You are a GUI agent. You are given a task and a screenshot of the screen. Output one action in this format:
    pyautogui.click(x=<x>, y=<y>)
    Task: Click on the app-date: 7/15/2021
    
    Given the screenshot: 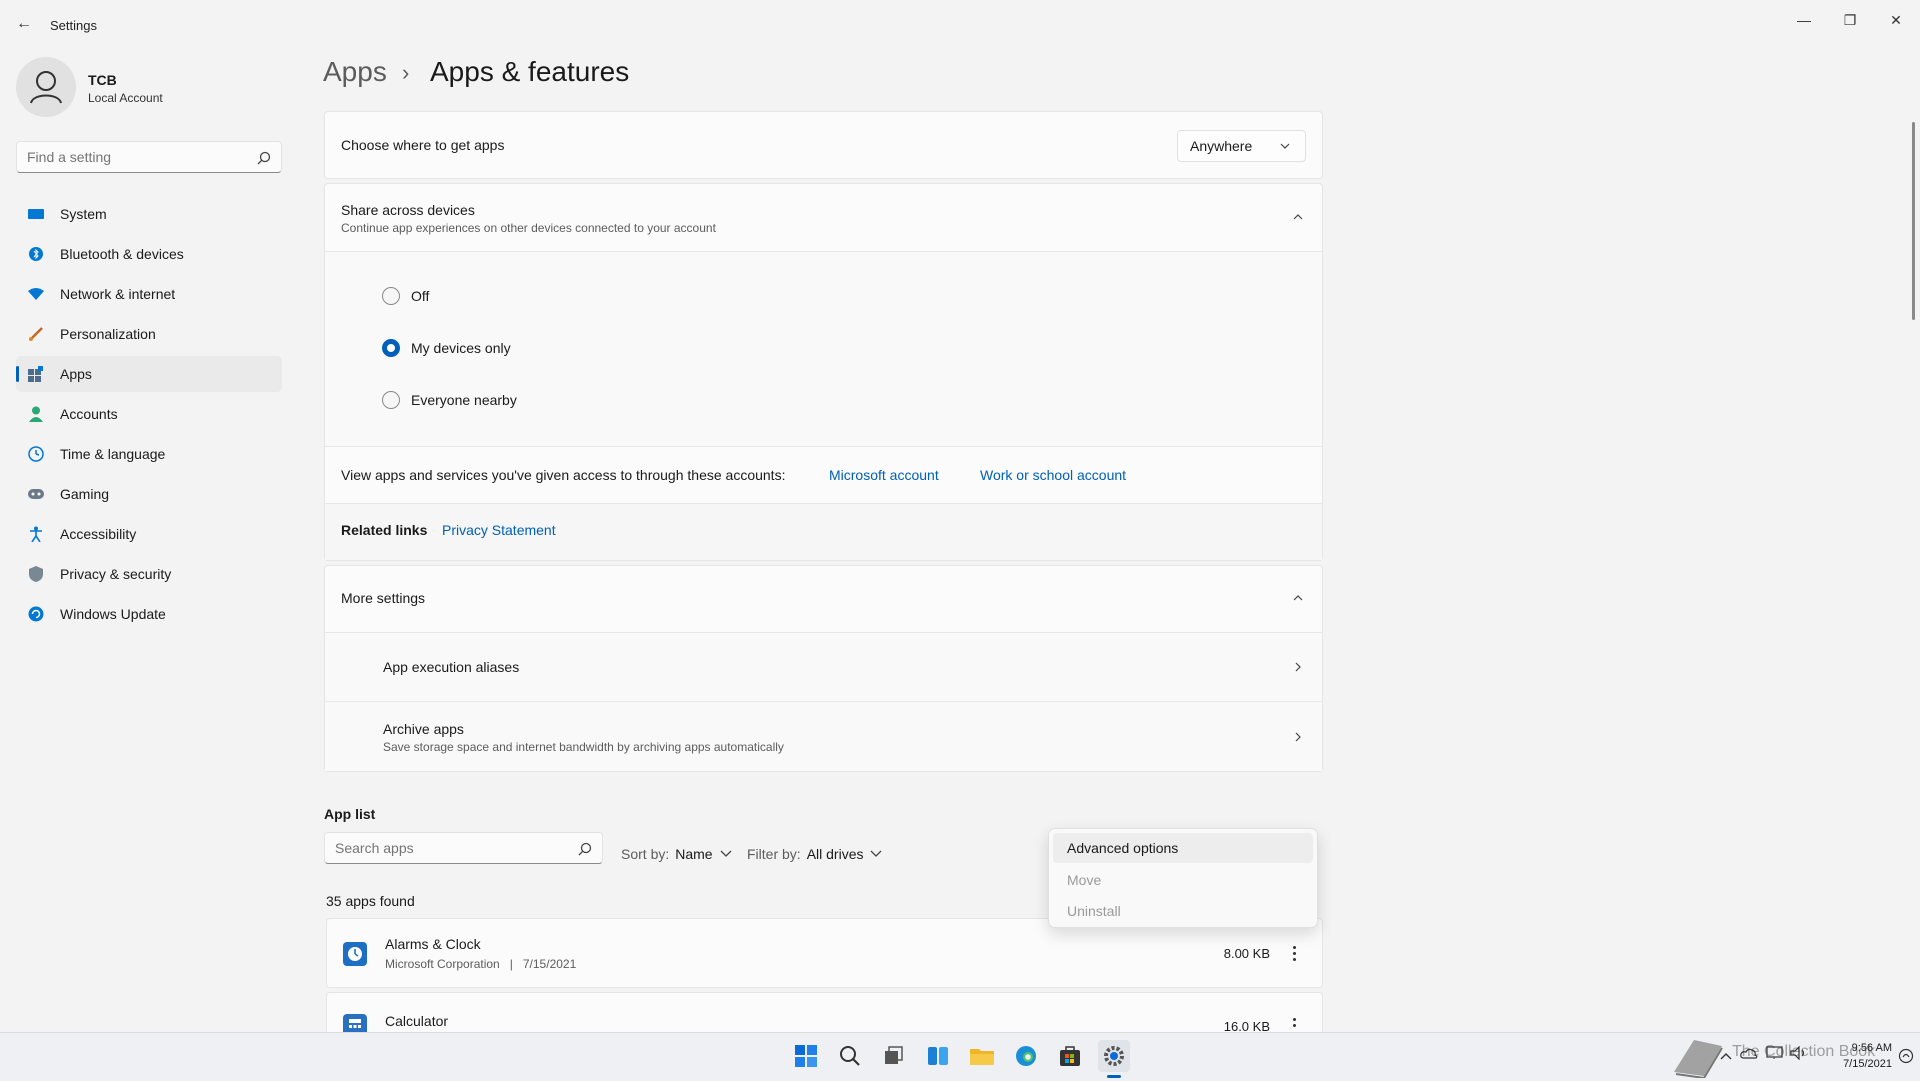 What is the action you would take?
    pyautogui.click(x=549, y=964)
    